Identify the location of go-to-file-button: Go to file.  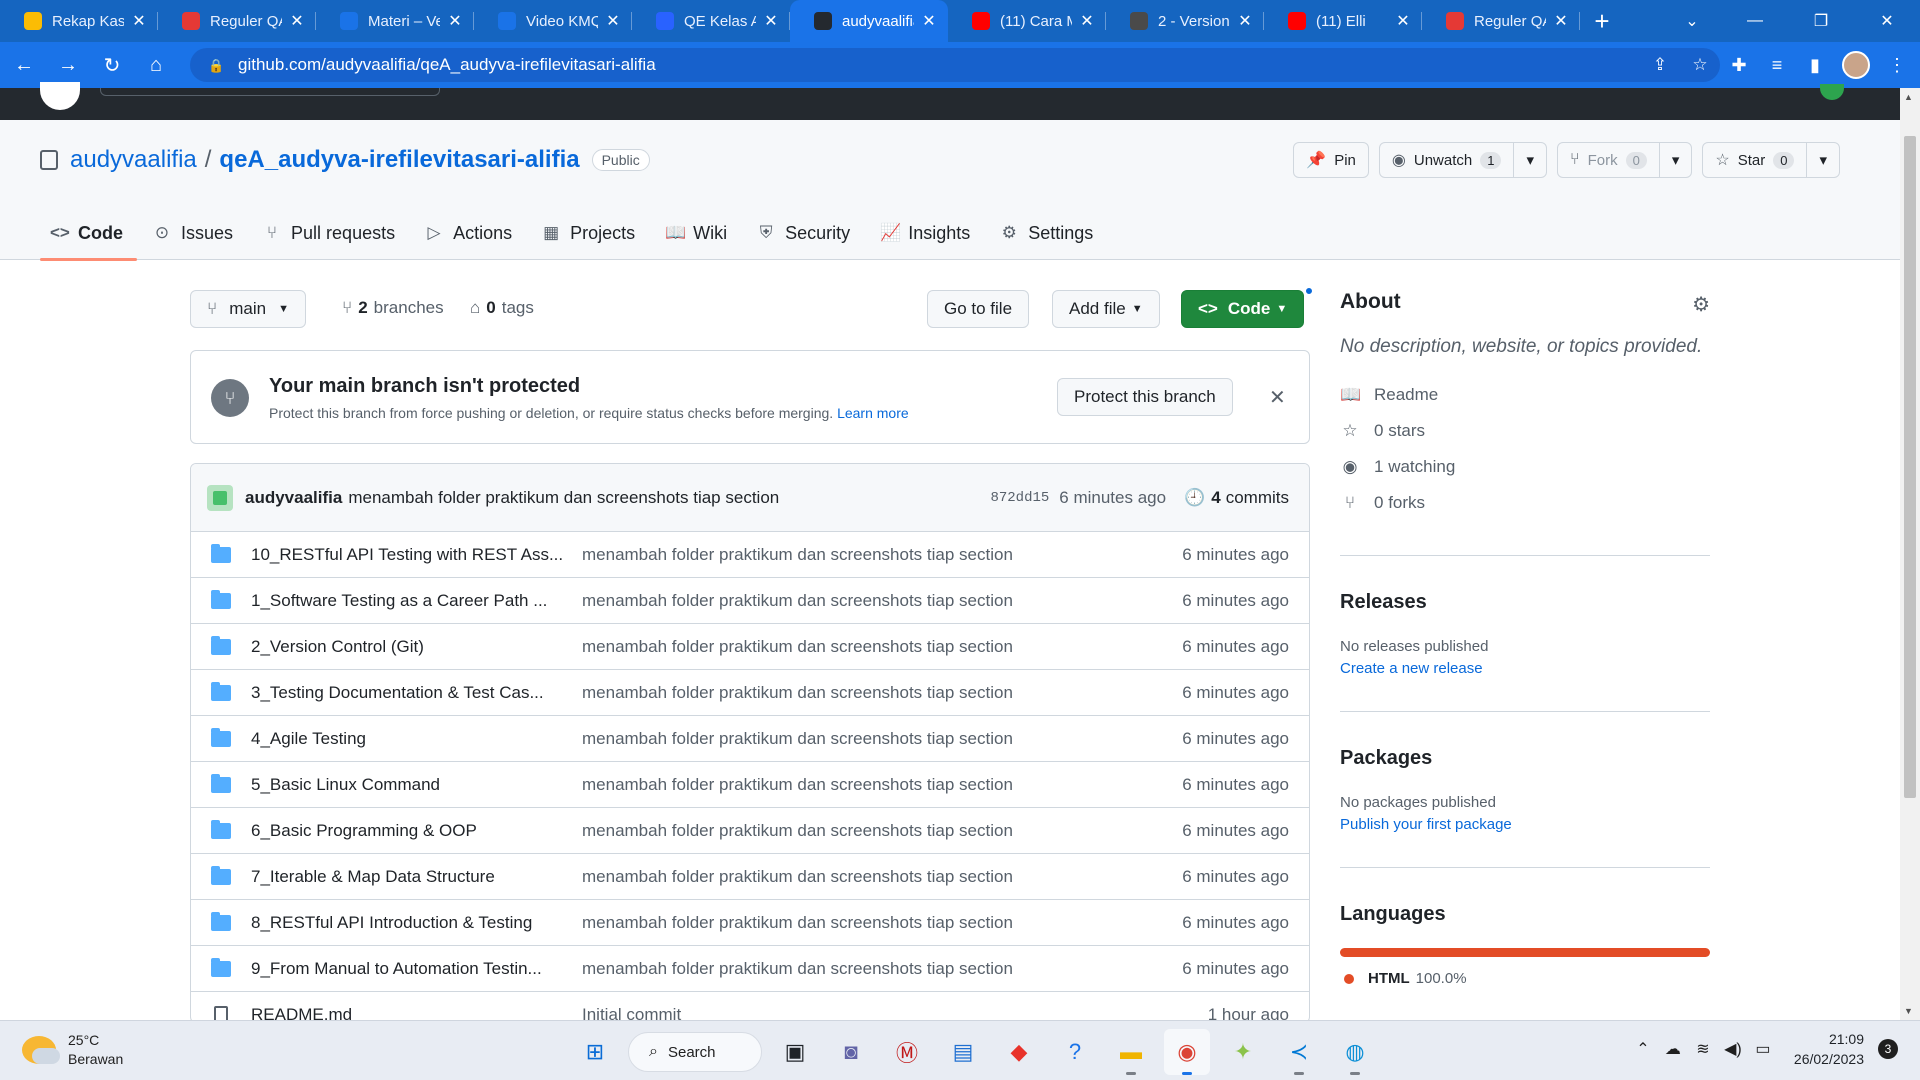
(978, 309).